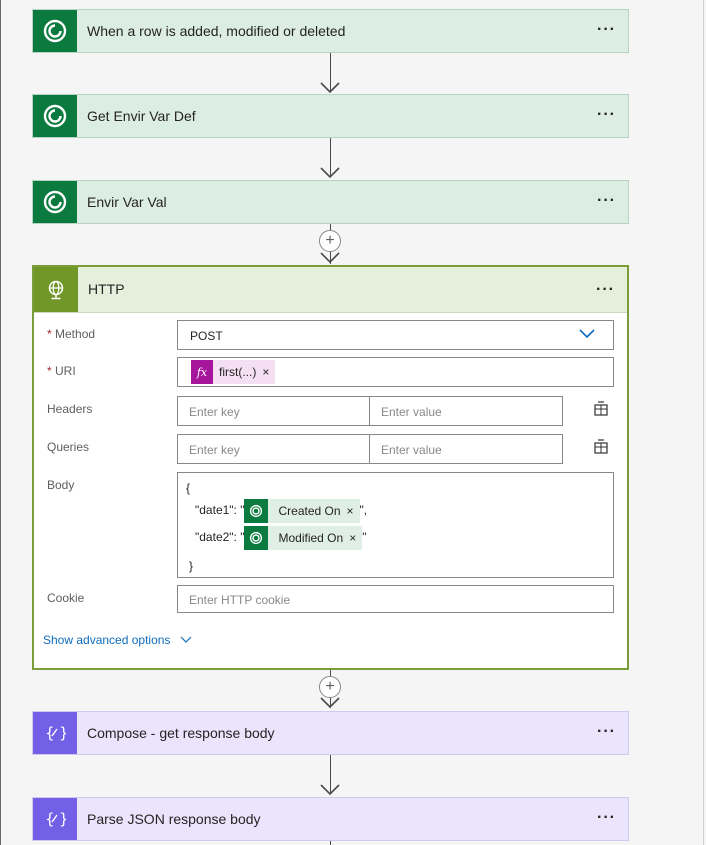 The width and height of the screenshot is (706, 845). I want to click on method-value: POST, so click(206, 336).